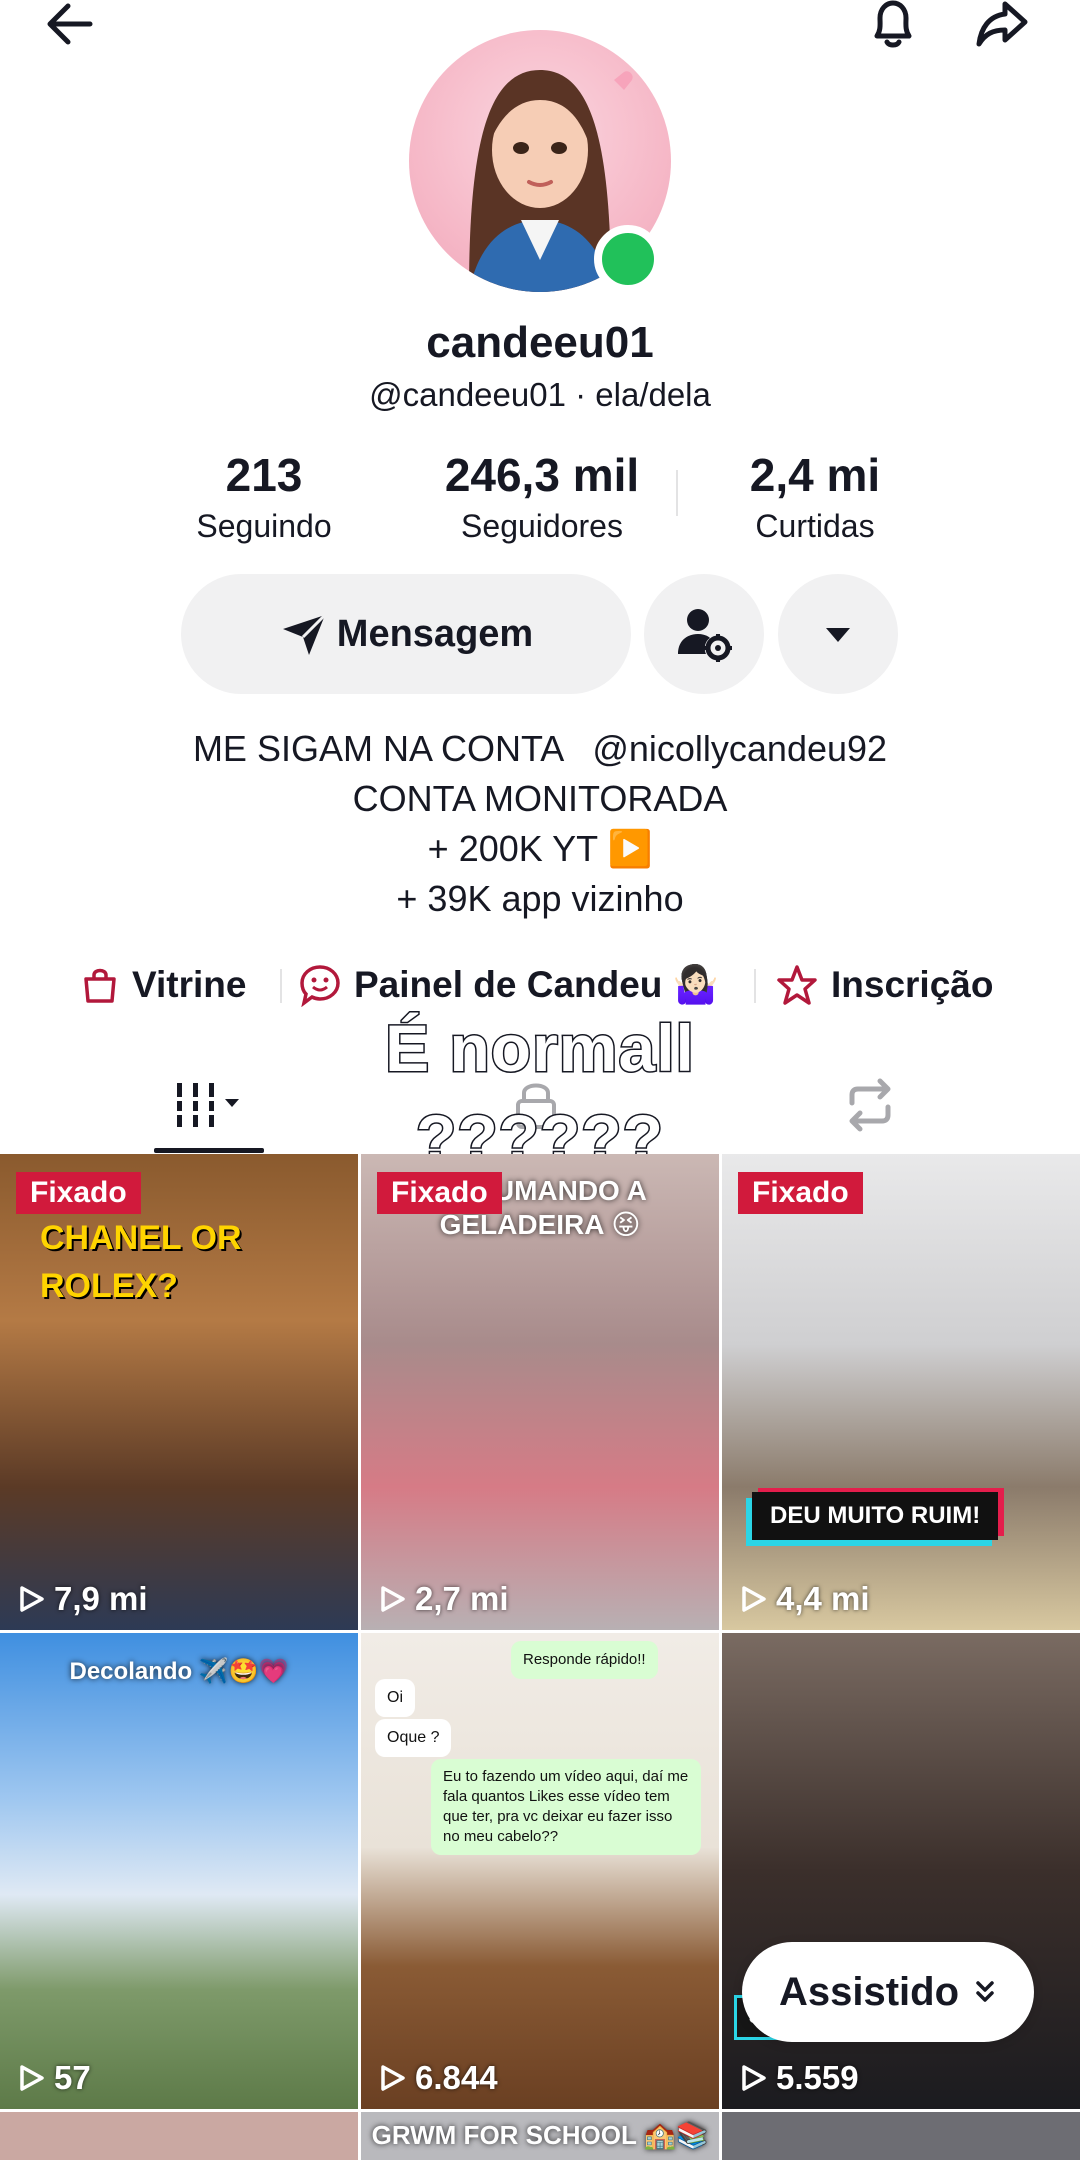 This screenshot has width=1080, height=2160. Describe the element at coordinates (179, 1871) in the screenshot. I see `video-thumbnail: Decolando ✈️🤩💗 57` at that location.